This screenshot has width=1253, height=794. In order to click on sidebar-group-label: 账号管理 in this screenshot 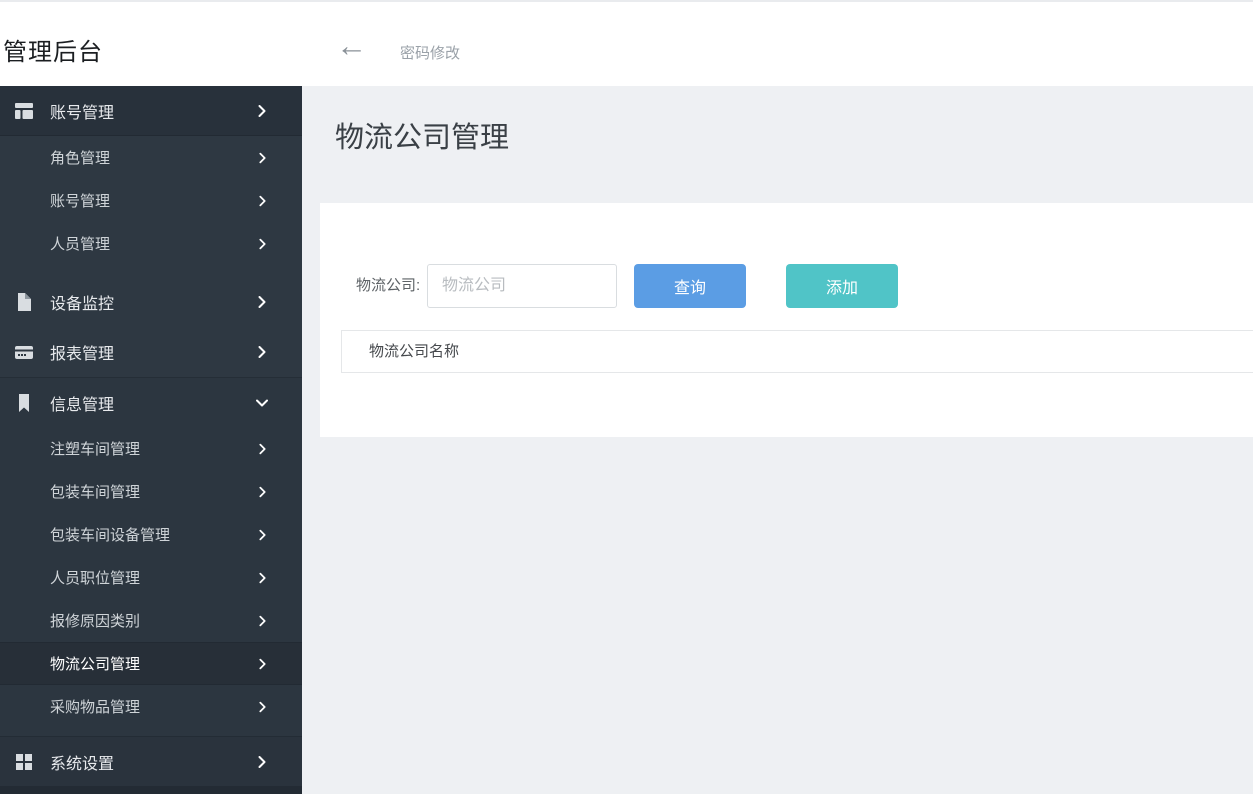, I will do `click(82, 113)`.